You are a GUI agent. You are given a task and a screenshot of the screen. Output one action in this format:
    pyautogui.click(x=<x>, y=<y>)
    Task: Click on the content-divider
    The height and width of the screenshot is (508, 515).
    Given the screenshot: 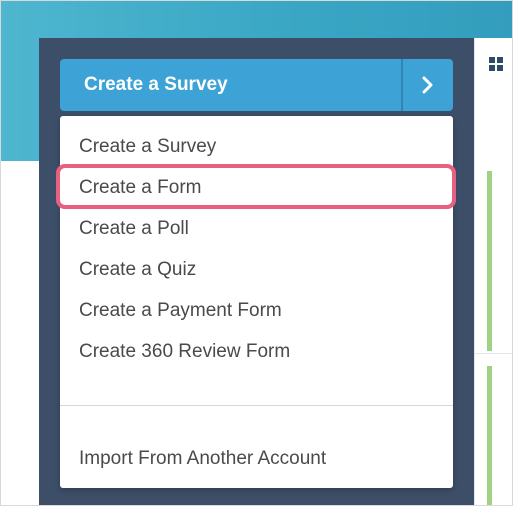 What is the action you would take?
    pyautogui.click(x=493, y=353)
    